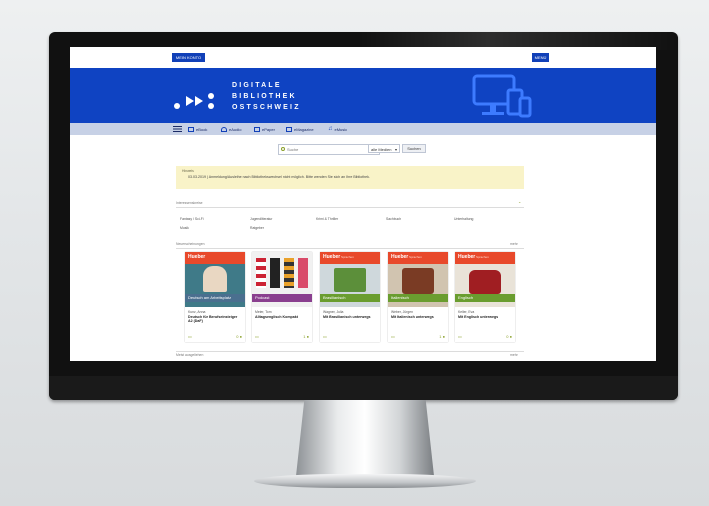  I want to click on book-title: Deutsch für Berufseinsteiger A2 (DaF), so click(215, 319).